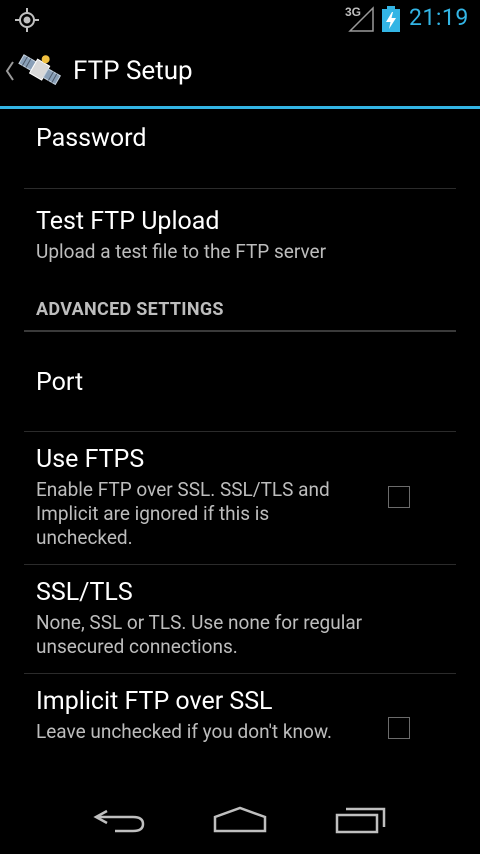 This screenshot has height=854, width=480. I want to click on recent-apps-icon, so click(360, 820).